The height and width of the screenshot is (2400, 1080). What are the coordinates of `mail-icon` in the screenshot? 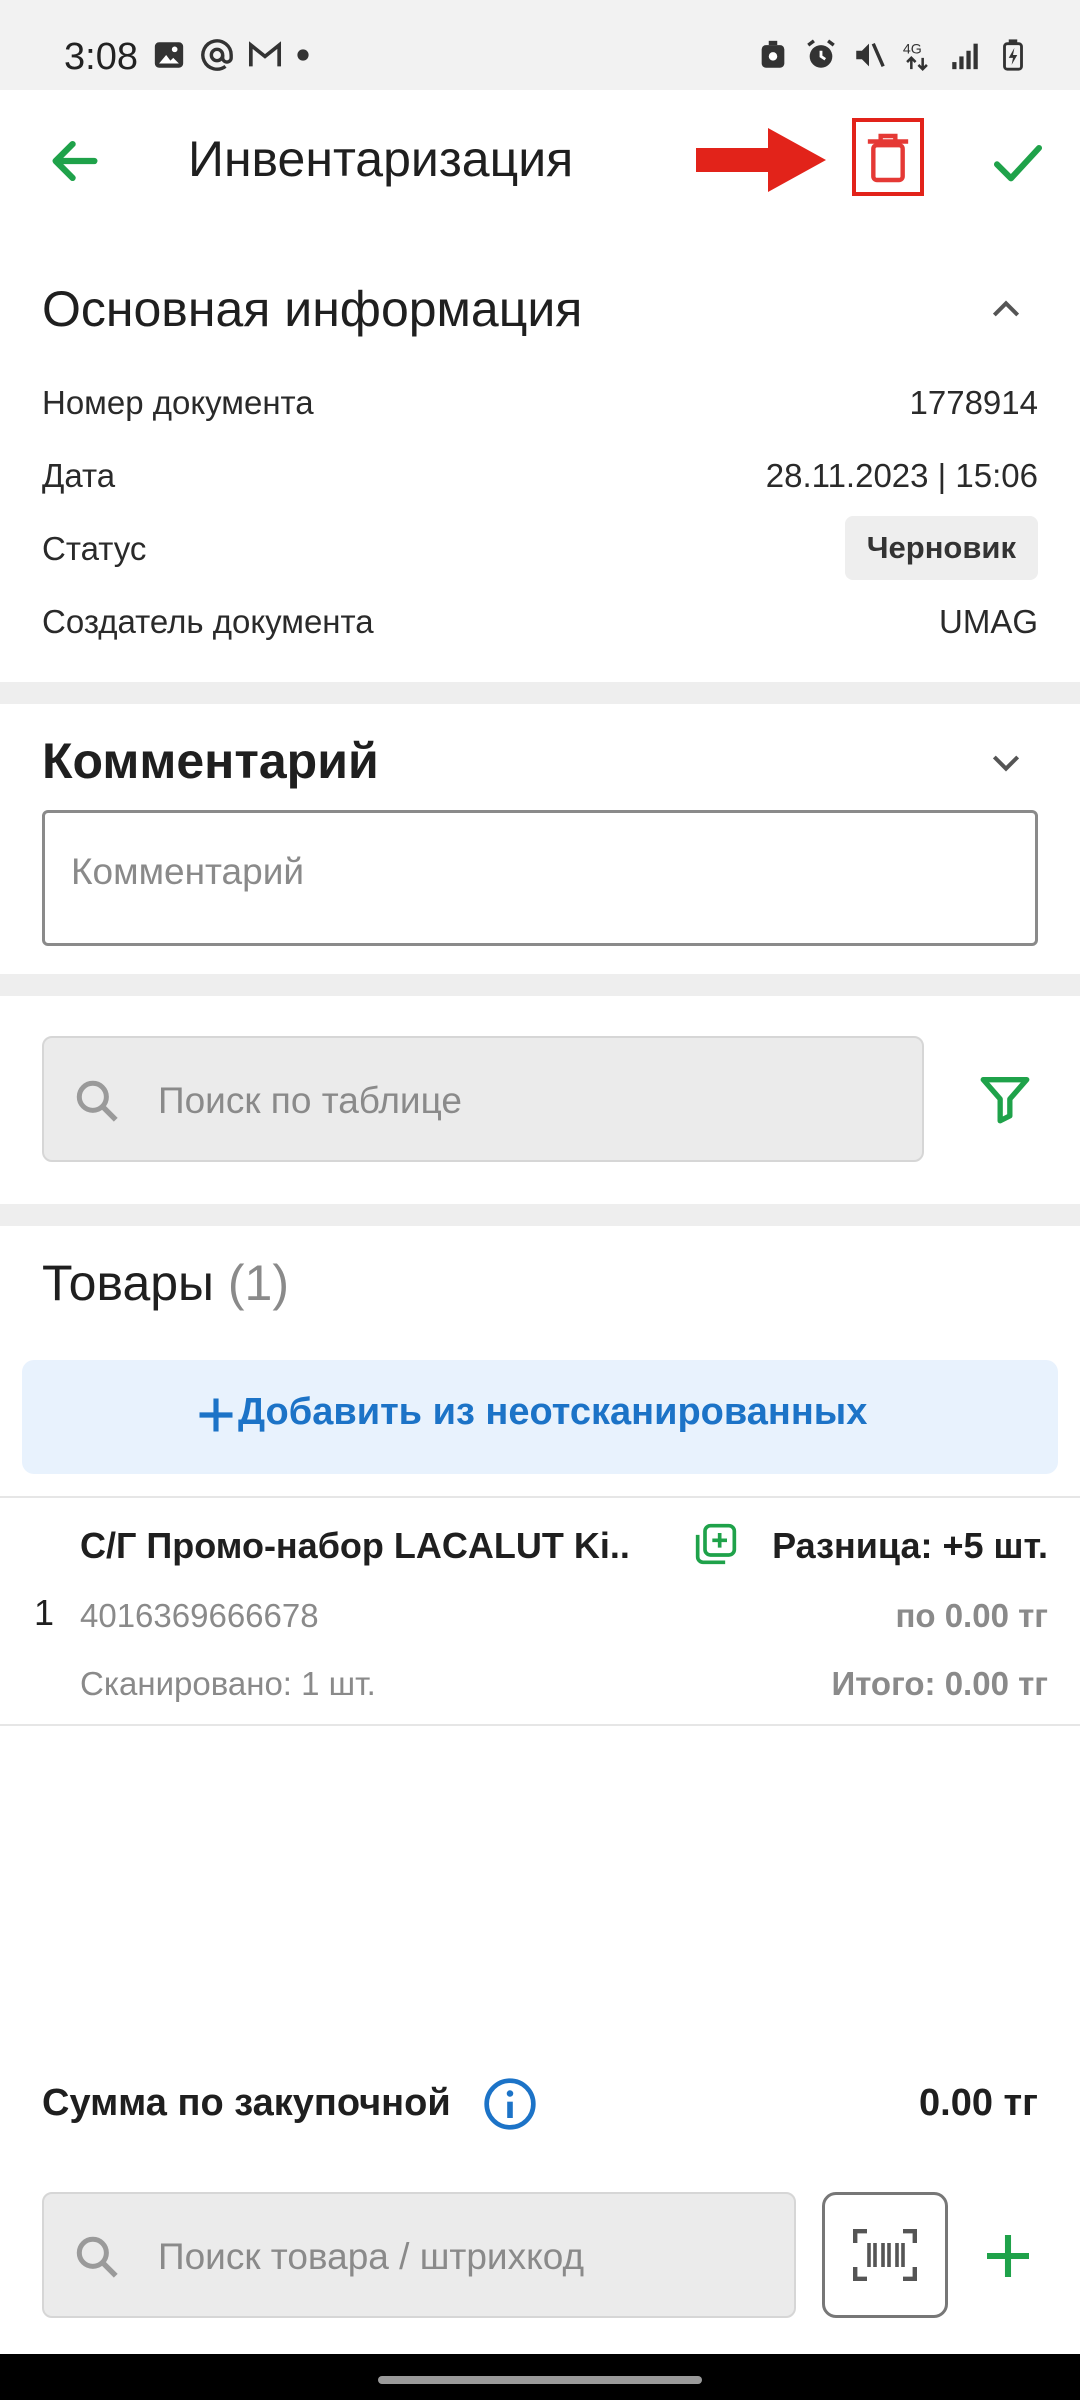 It's located at (265, 54).